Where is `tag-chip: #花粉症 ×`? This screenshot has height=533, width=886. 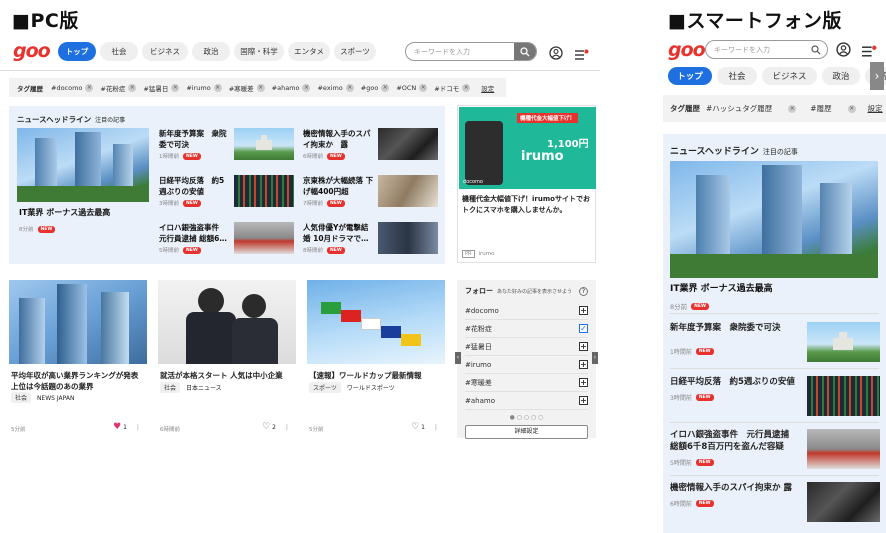
tag-chip: #花粉症 × is located at coordinates (118, 88).